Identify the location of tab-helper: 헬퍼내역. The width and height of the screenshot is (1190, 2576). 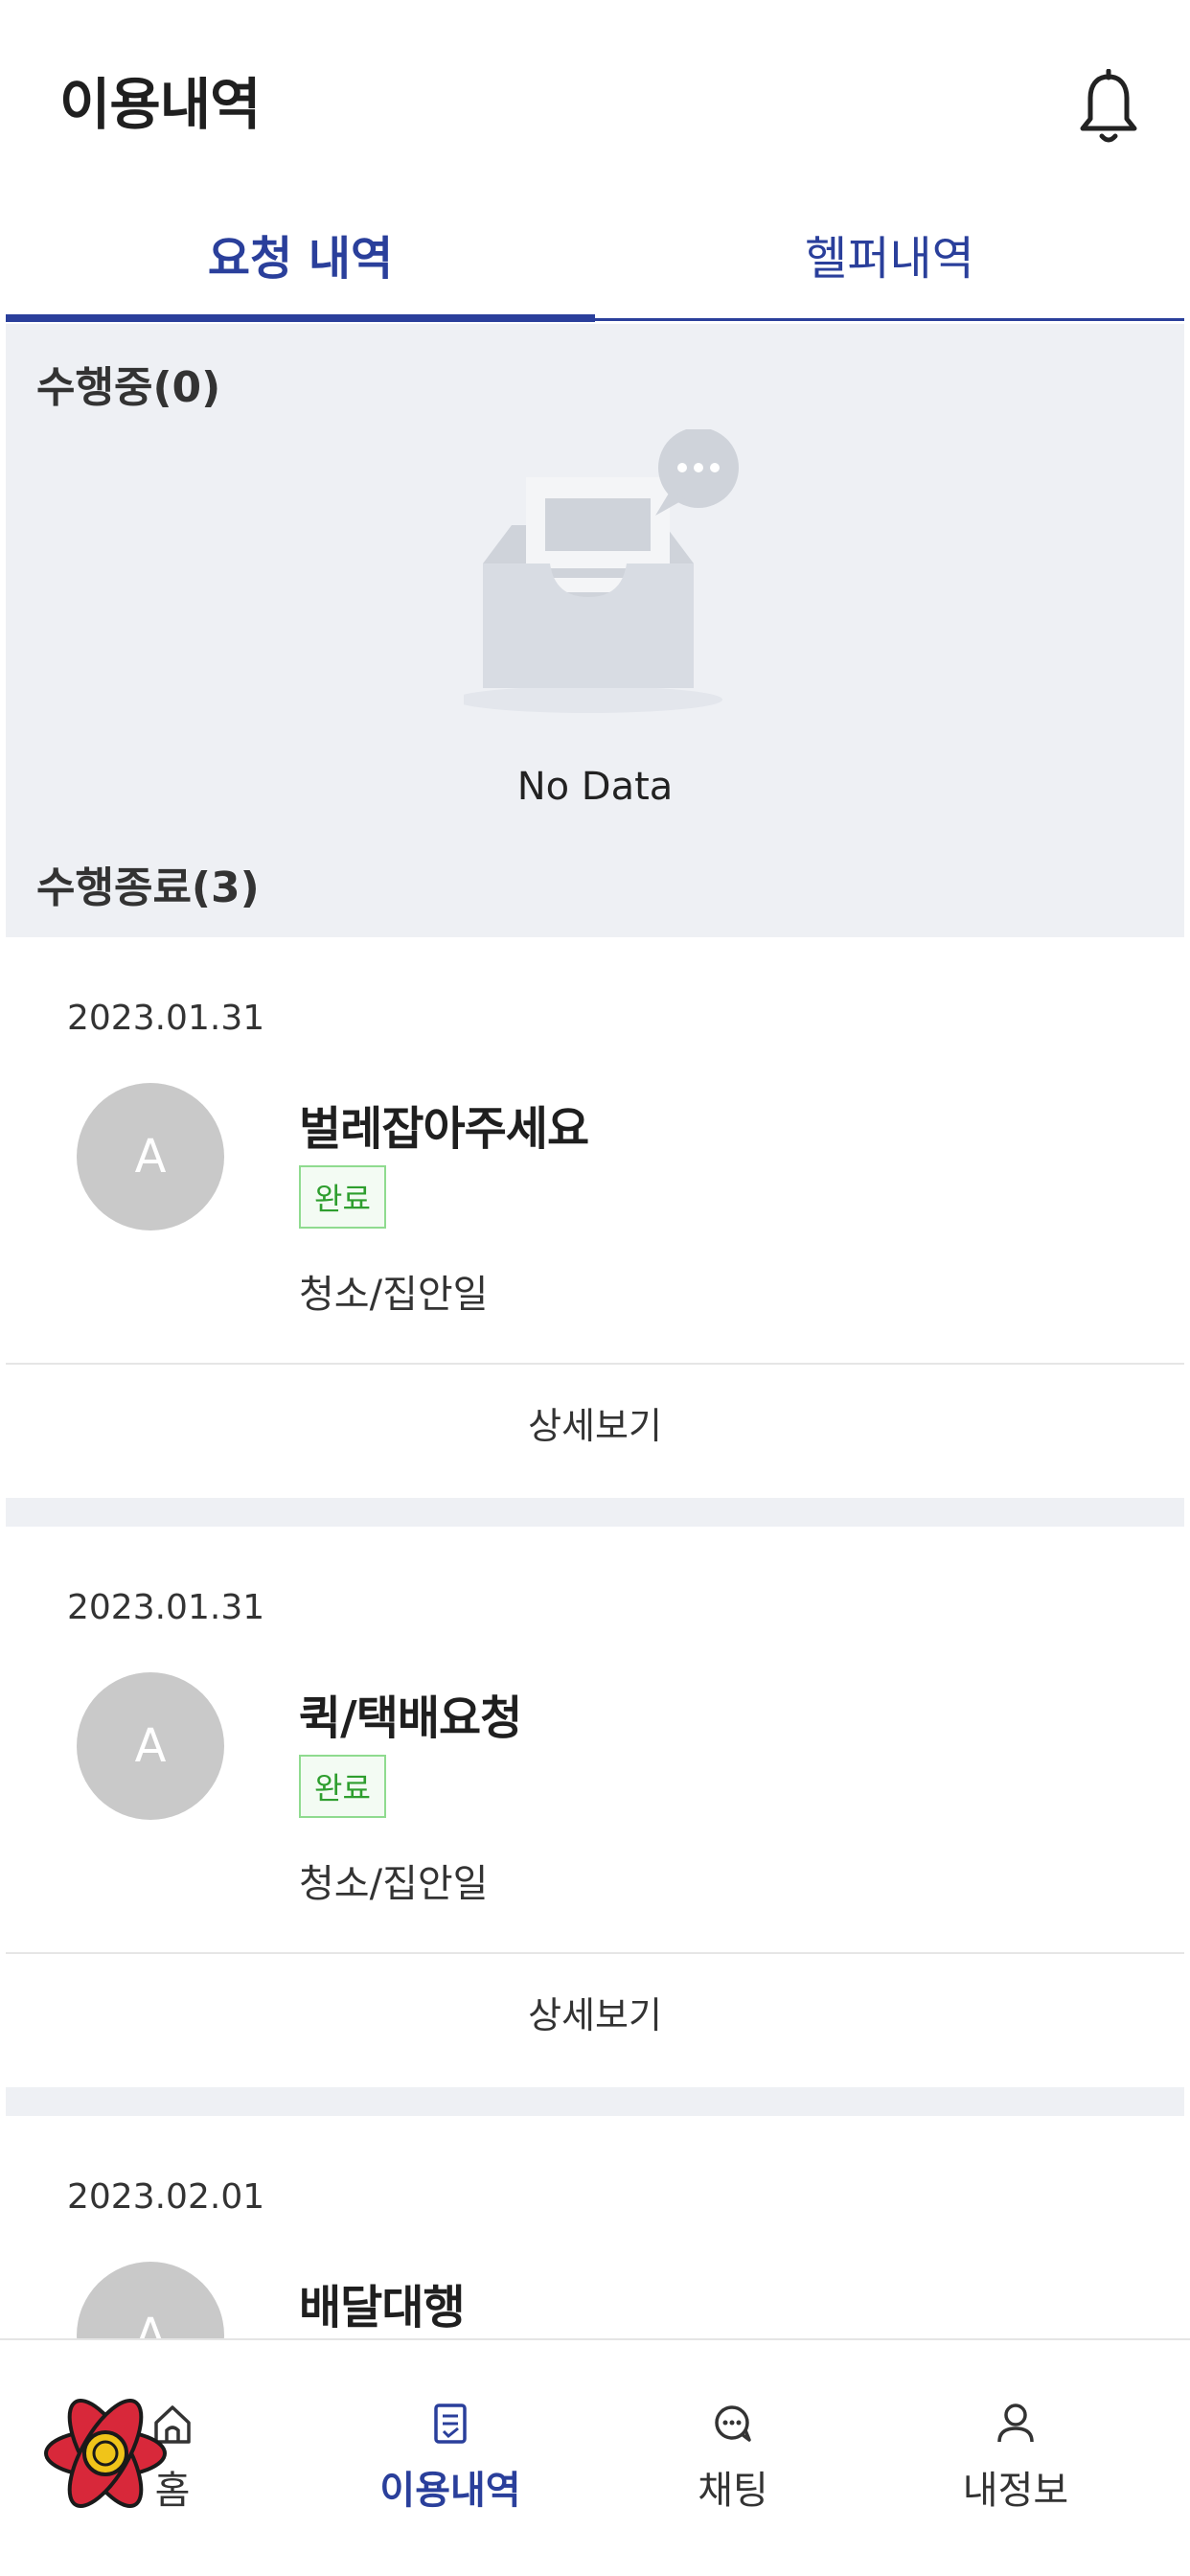
(889, 254).